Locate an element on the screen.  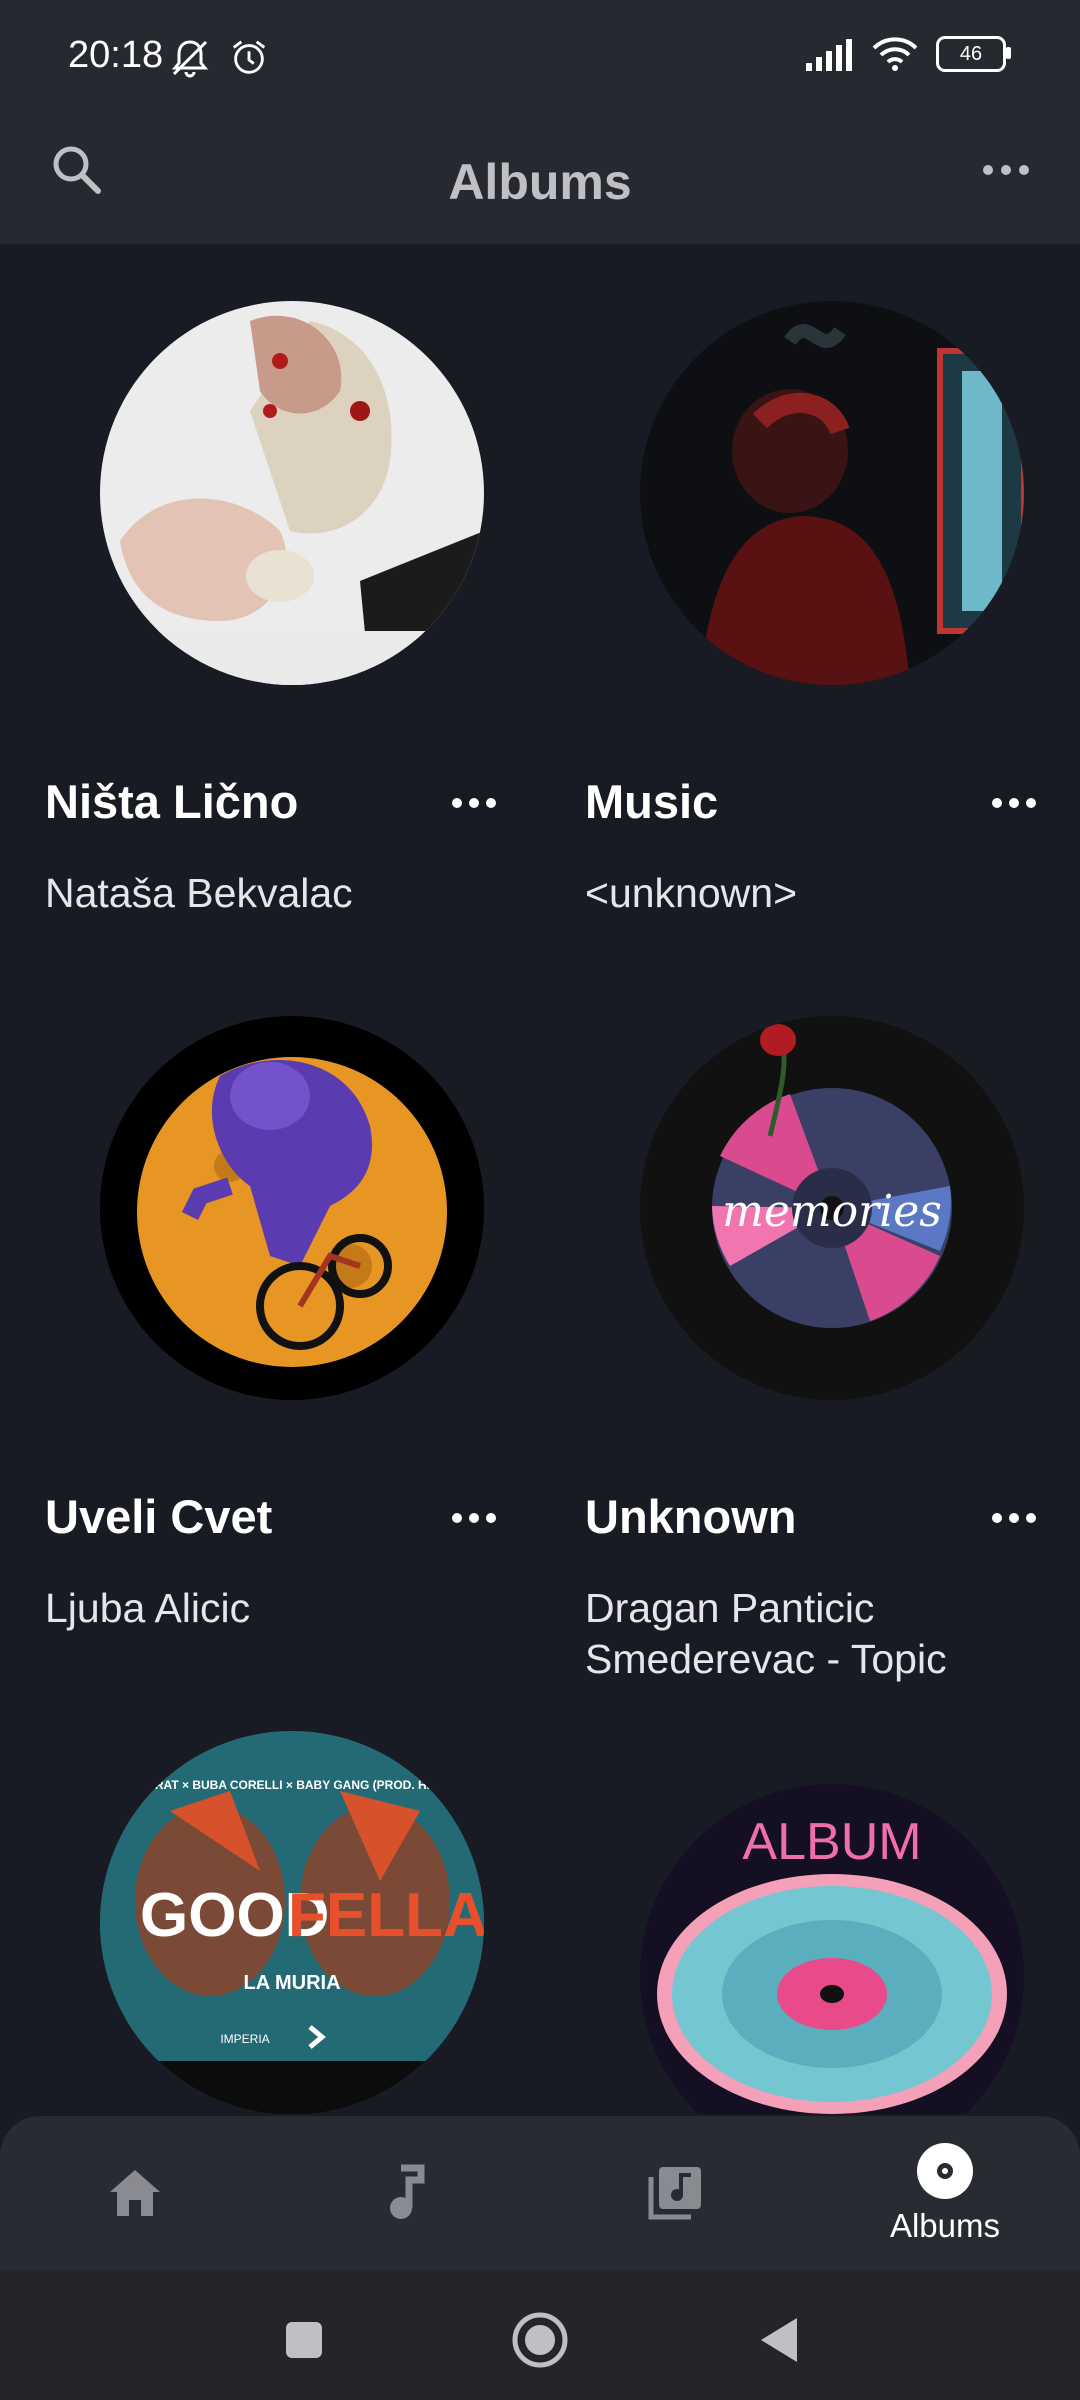
search-button is located at coordinates (76, 169).